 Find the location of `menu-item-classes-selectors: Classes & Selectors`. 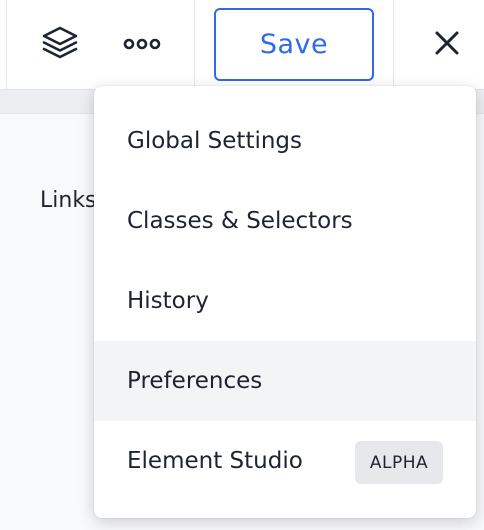

menu-item-classes-selectors: Classes & Selectors is located at coordinates (285, 221).